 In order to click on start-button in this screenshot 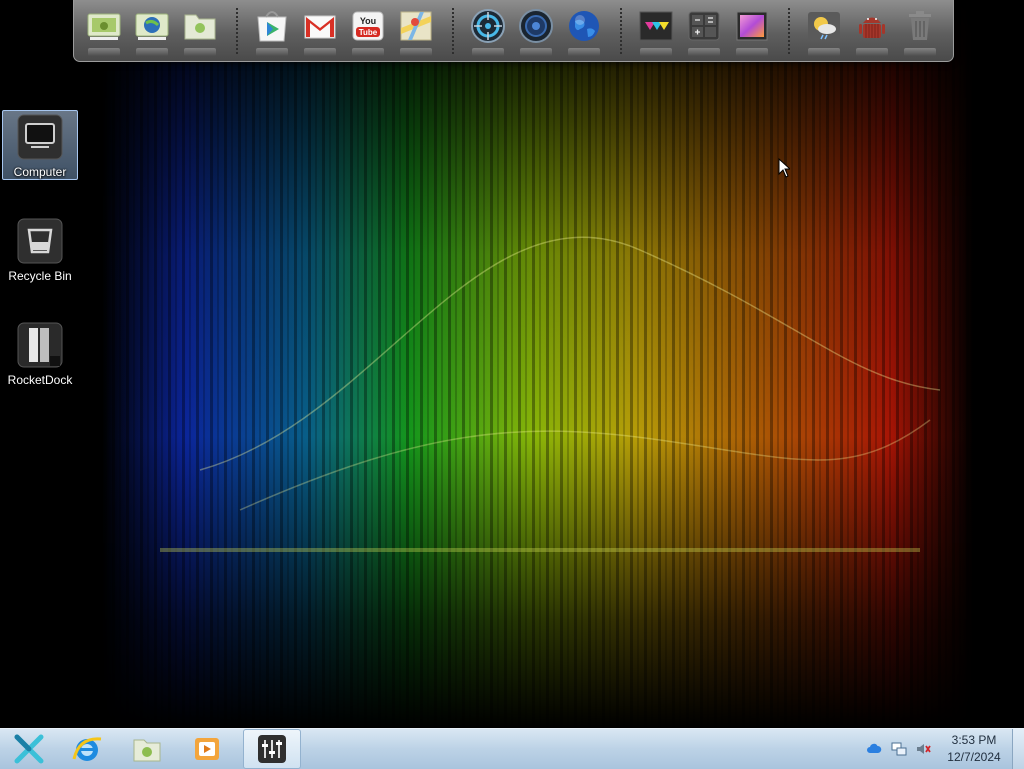, I will do `click(29, 749)`.